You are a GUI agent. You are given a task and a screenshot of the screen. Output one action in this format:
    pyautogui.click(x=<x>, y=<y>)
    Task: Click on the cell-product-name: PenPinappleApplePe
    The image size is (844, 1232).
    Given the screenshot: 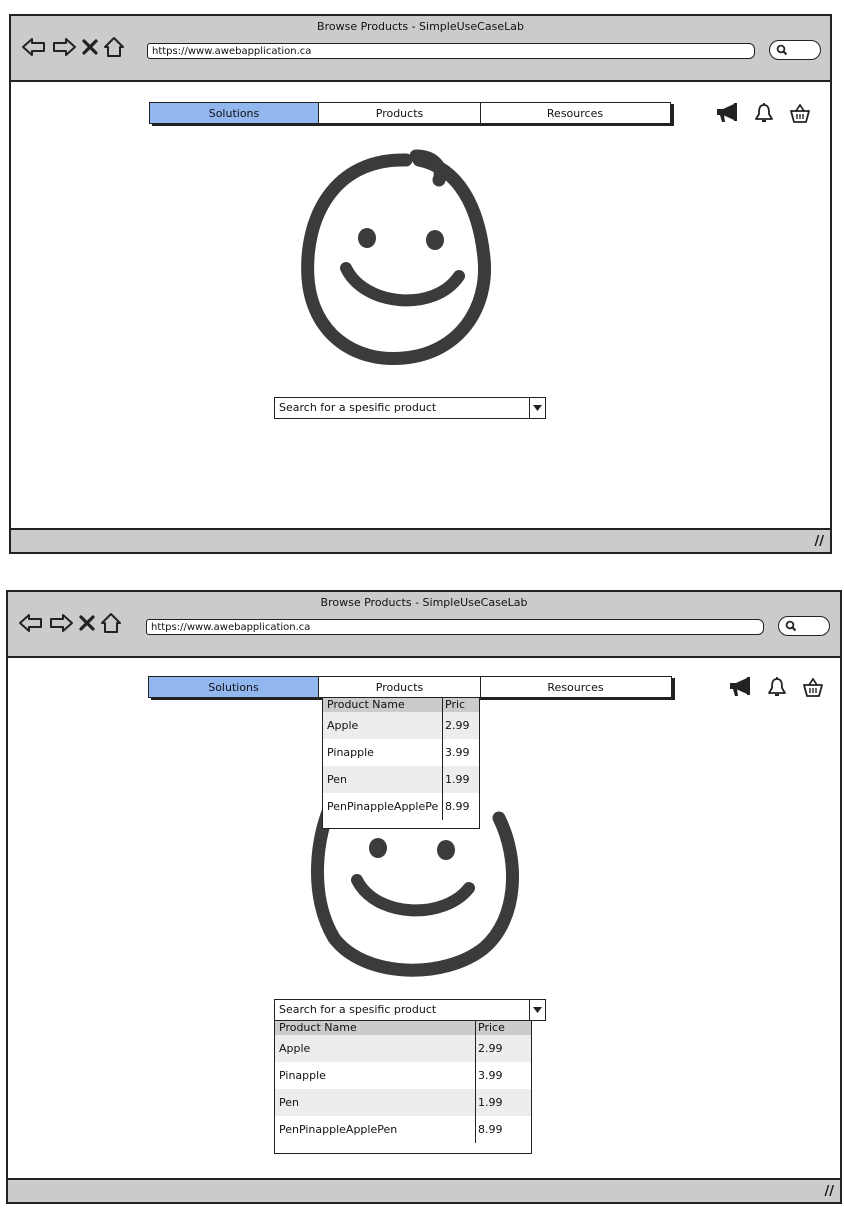 What is the action you would take?
    pyautogui.click(x=383, y=806)
    